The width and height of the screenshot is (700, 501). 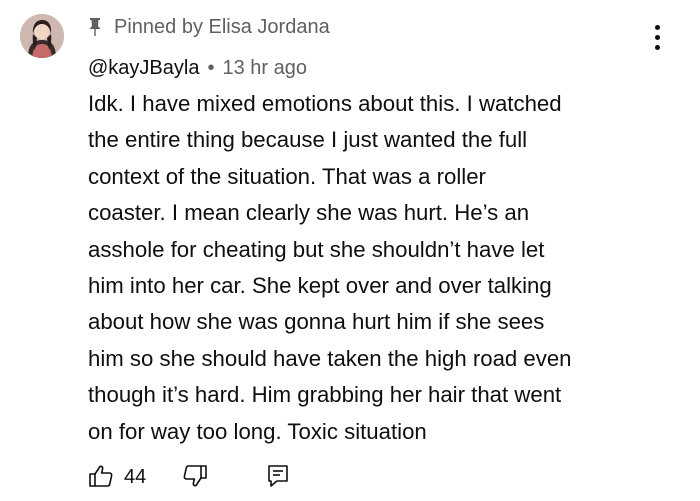 I want to click on reply-button, so click(x=278, y=477).